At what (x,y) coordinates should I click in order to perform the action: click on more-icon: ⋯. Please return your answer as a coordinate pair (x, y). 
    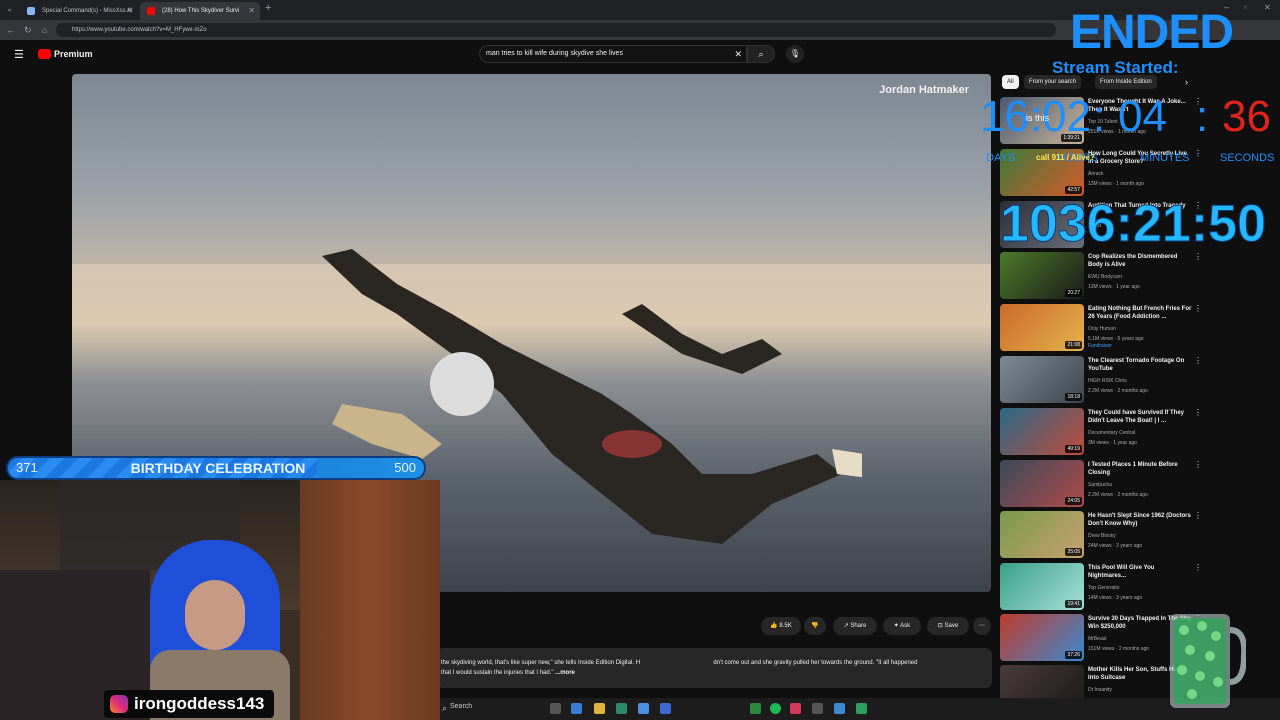
    Looking at the image, I should click on (982, 626).